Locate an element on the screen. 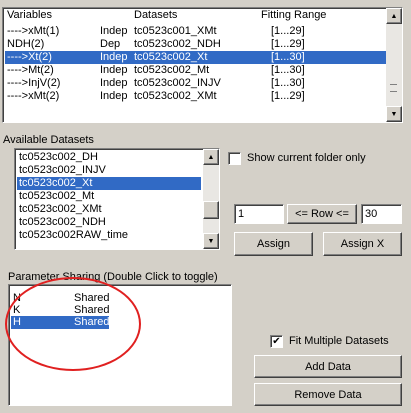  variable-dataset-cell: tc0523c001_XMt is located at coordinates (175, 31).